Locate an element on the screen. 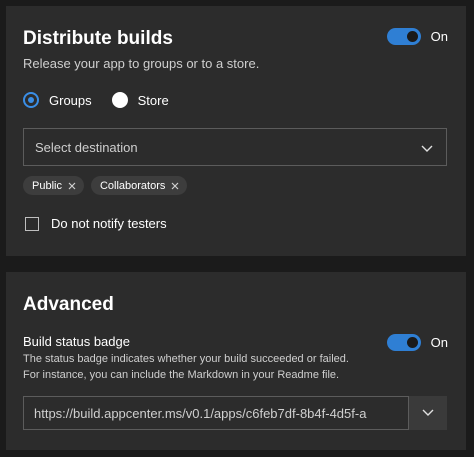  do-not-notify-checkbox is located at coordinates (32, 223).